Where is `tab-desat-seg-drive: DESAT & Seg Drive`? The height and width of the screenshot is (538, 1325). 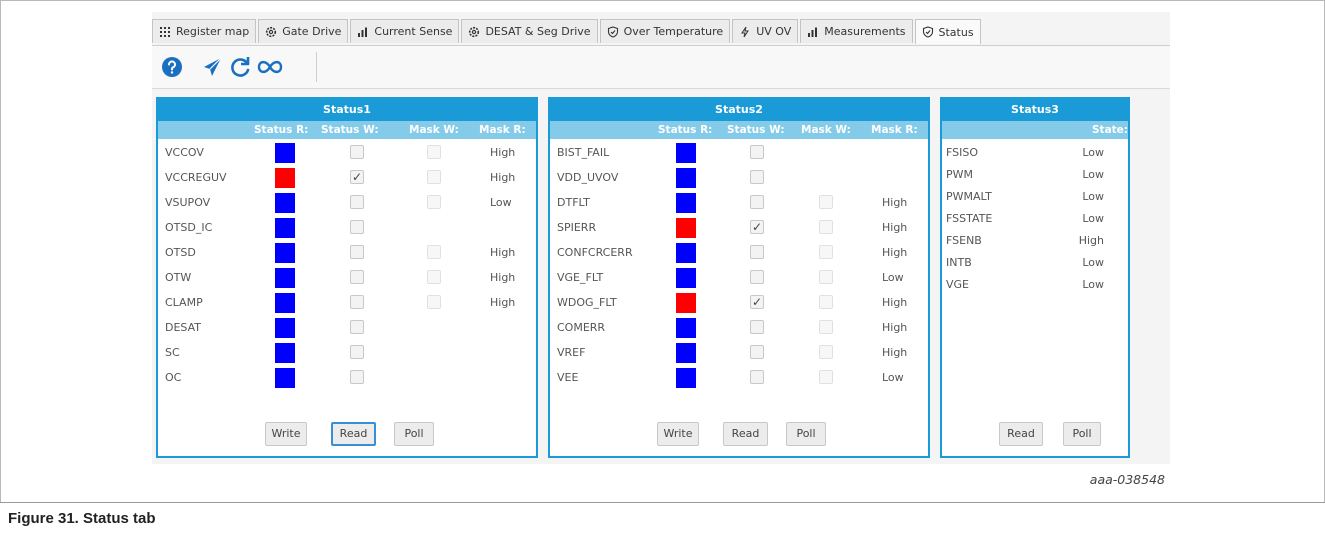 tab-desat-seg-drive: DESAT & Seg Drive is located at coordinates (529, 31).